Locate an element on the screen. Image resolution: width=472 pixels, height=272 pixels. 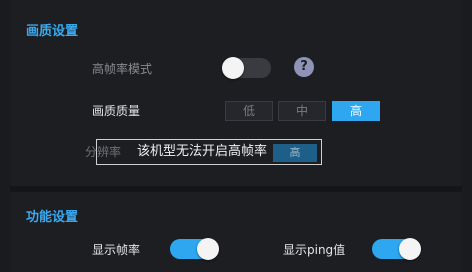
quality-label: 画质质量 is located at coordinates (116, 111).